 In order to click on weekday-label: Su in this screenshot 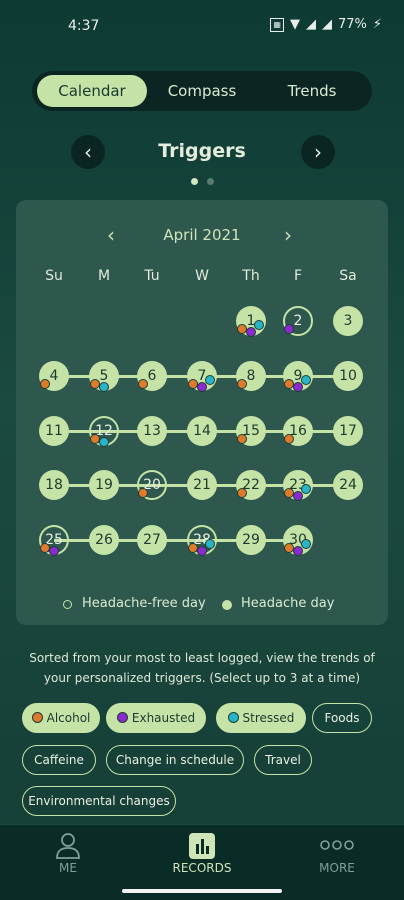, I will do `click(54, 276)`.